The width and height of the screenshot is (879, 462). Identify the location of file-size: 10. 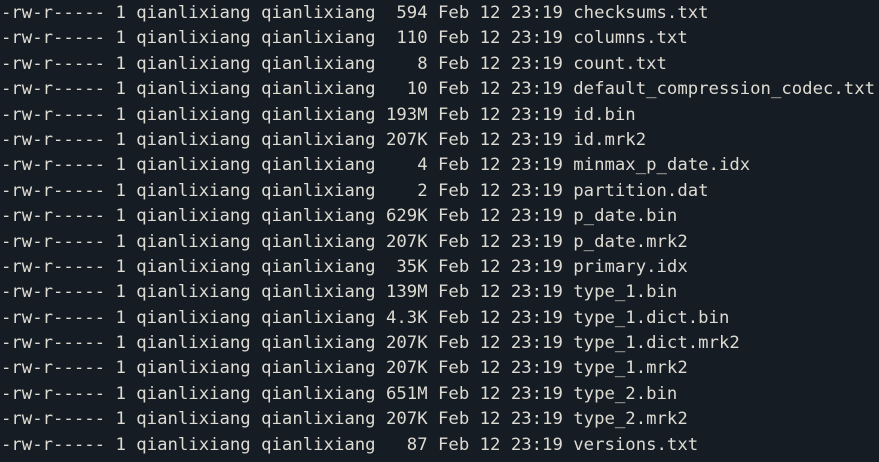
(406, 89).